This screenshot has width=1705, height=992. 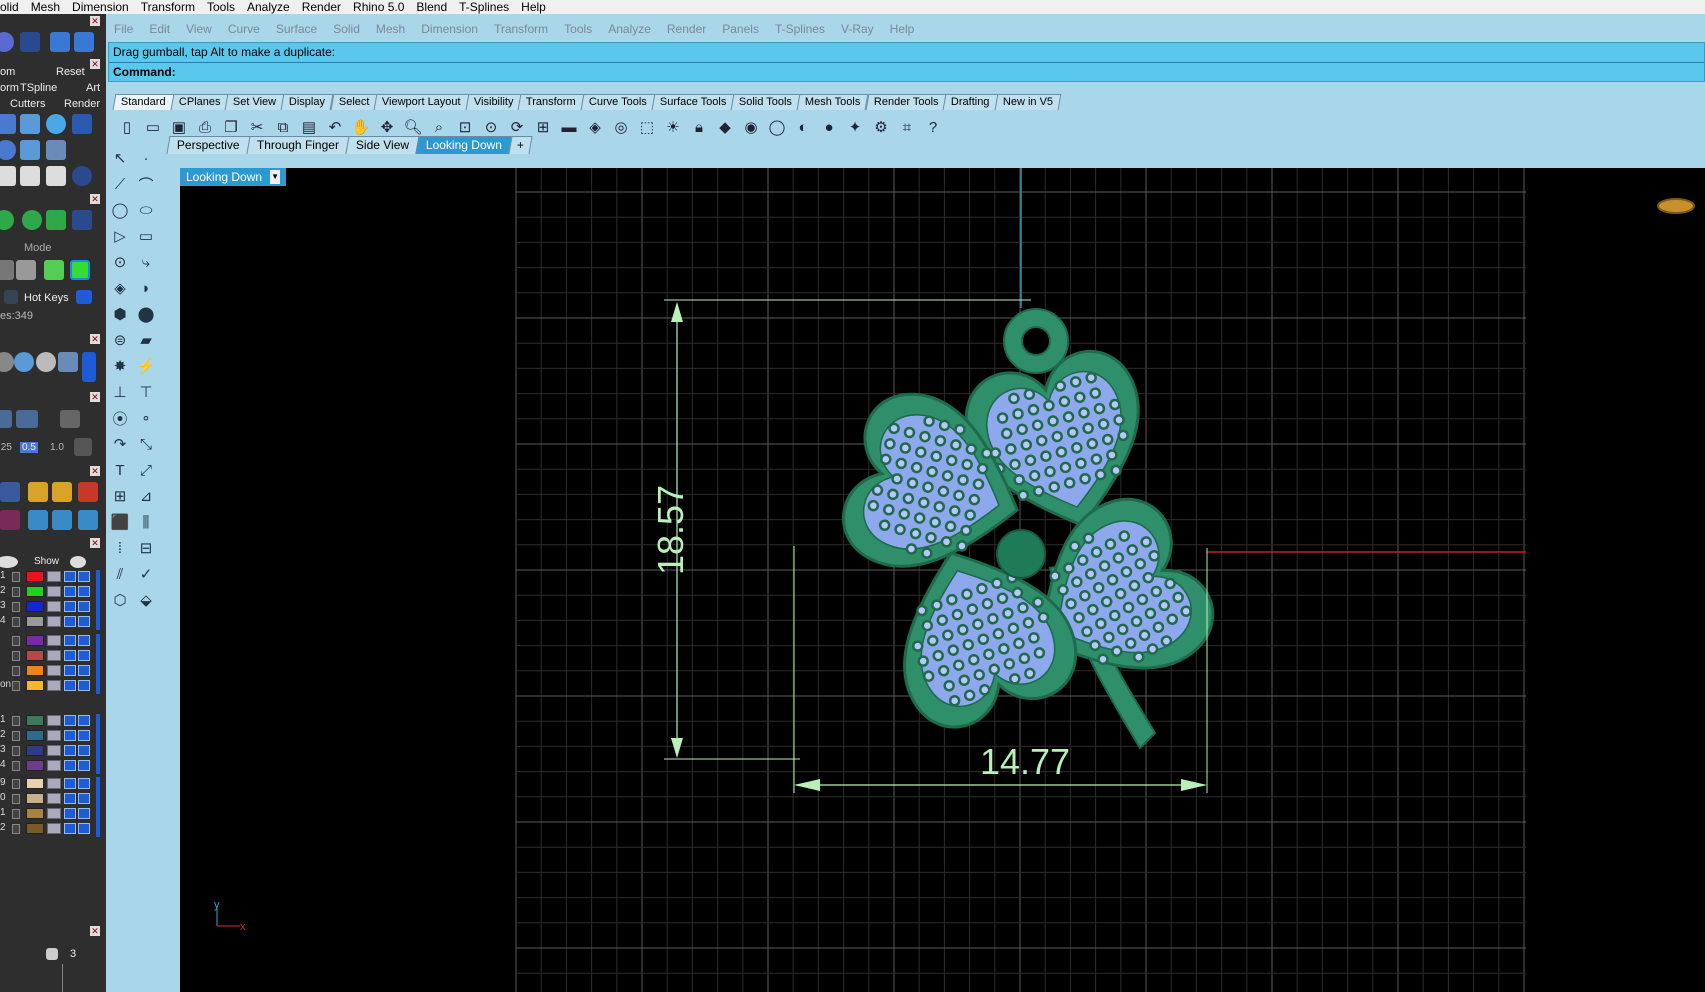 What do you see at coordinates (751, 127) in the screenshot?
I see `color-wheel-icon: ◉` at bounding box center [751, 127].